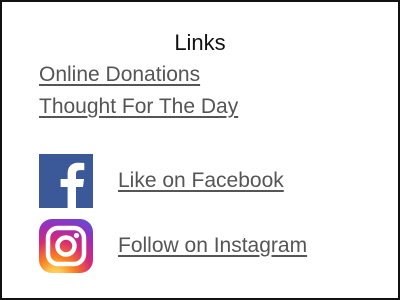  What do you see at coordinates (138, 107) in the screenshot?
I see `thought-for-the-day-link: Thought For The Day` at bounding box center [138, 107].